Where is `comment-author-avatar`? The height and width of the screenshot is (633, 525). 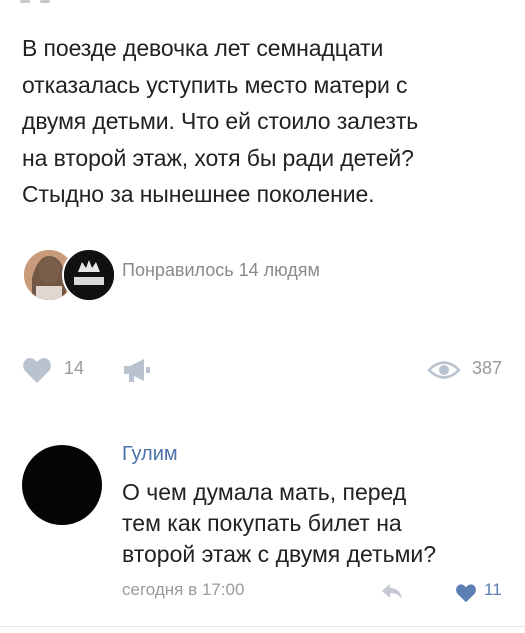
comment-author-avatar is located at coordinates (62, 485).